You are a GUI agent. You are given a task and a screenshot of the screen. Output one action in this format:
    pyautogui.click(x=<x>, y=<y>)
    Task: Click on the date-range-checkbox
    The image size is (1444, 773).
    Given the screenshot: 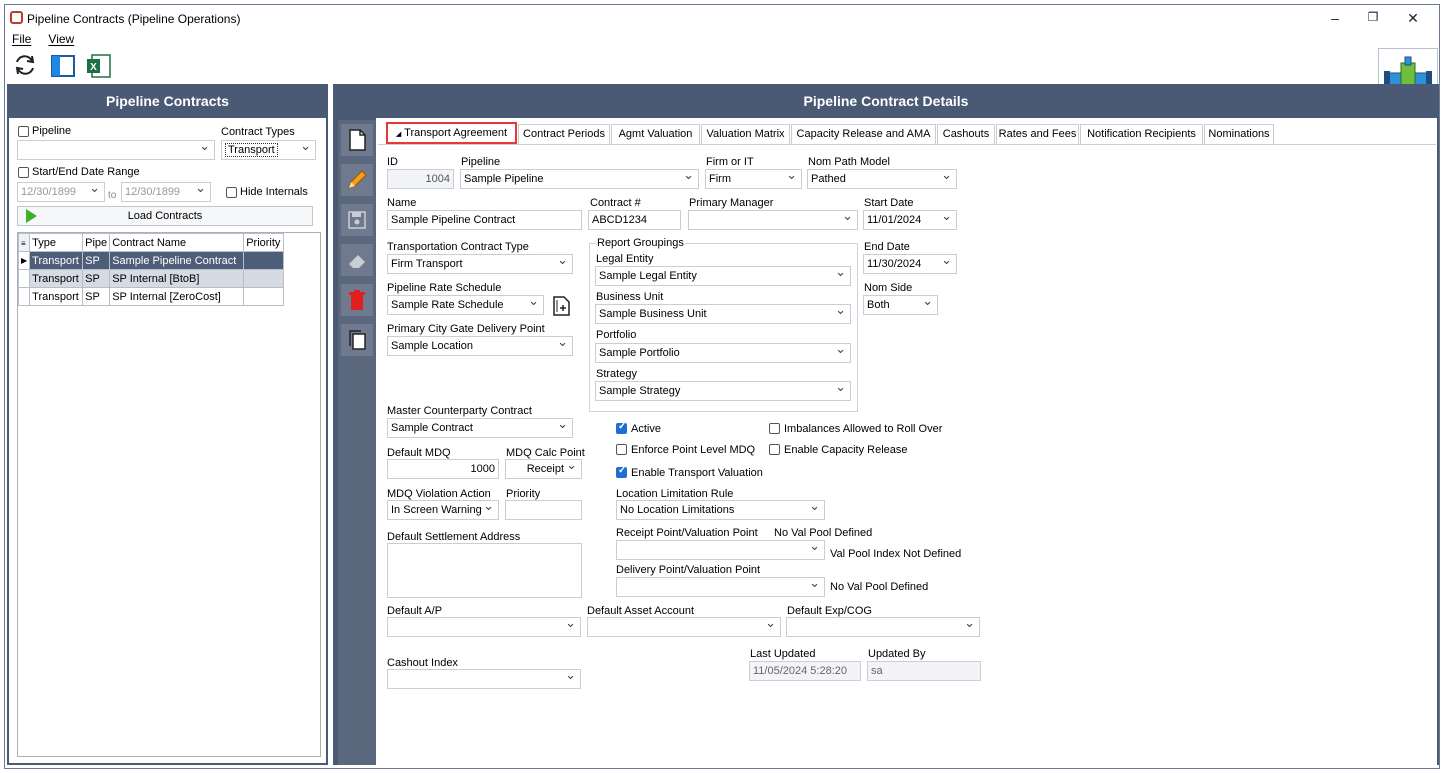 What is the action you would take?
    pyautogui.click(x=23, y=172)
    